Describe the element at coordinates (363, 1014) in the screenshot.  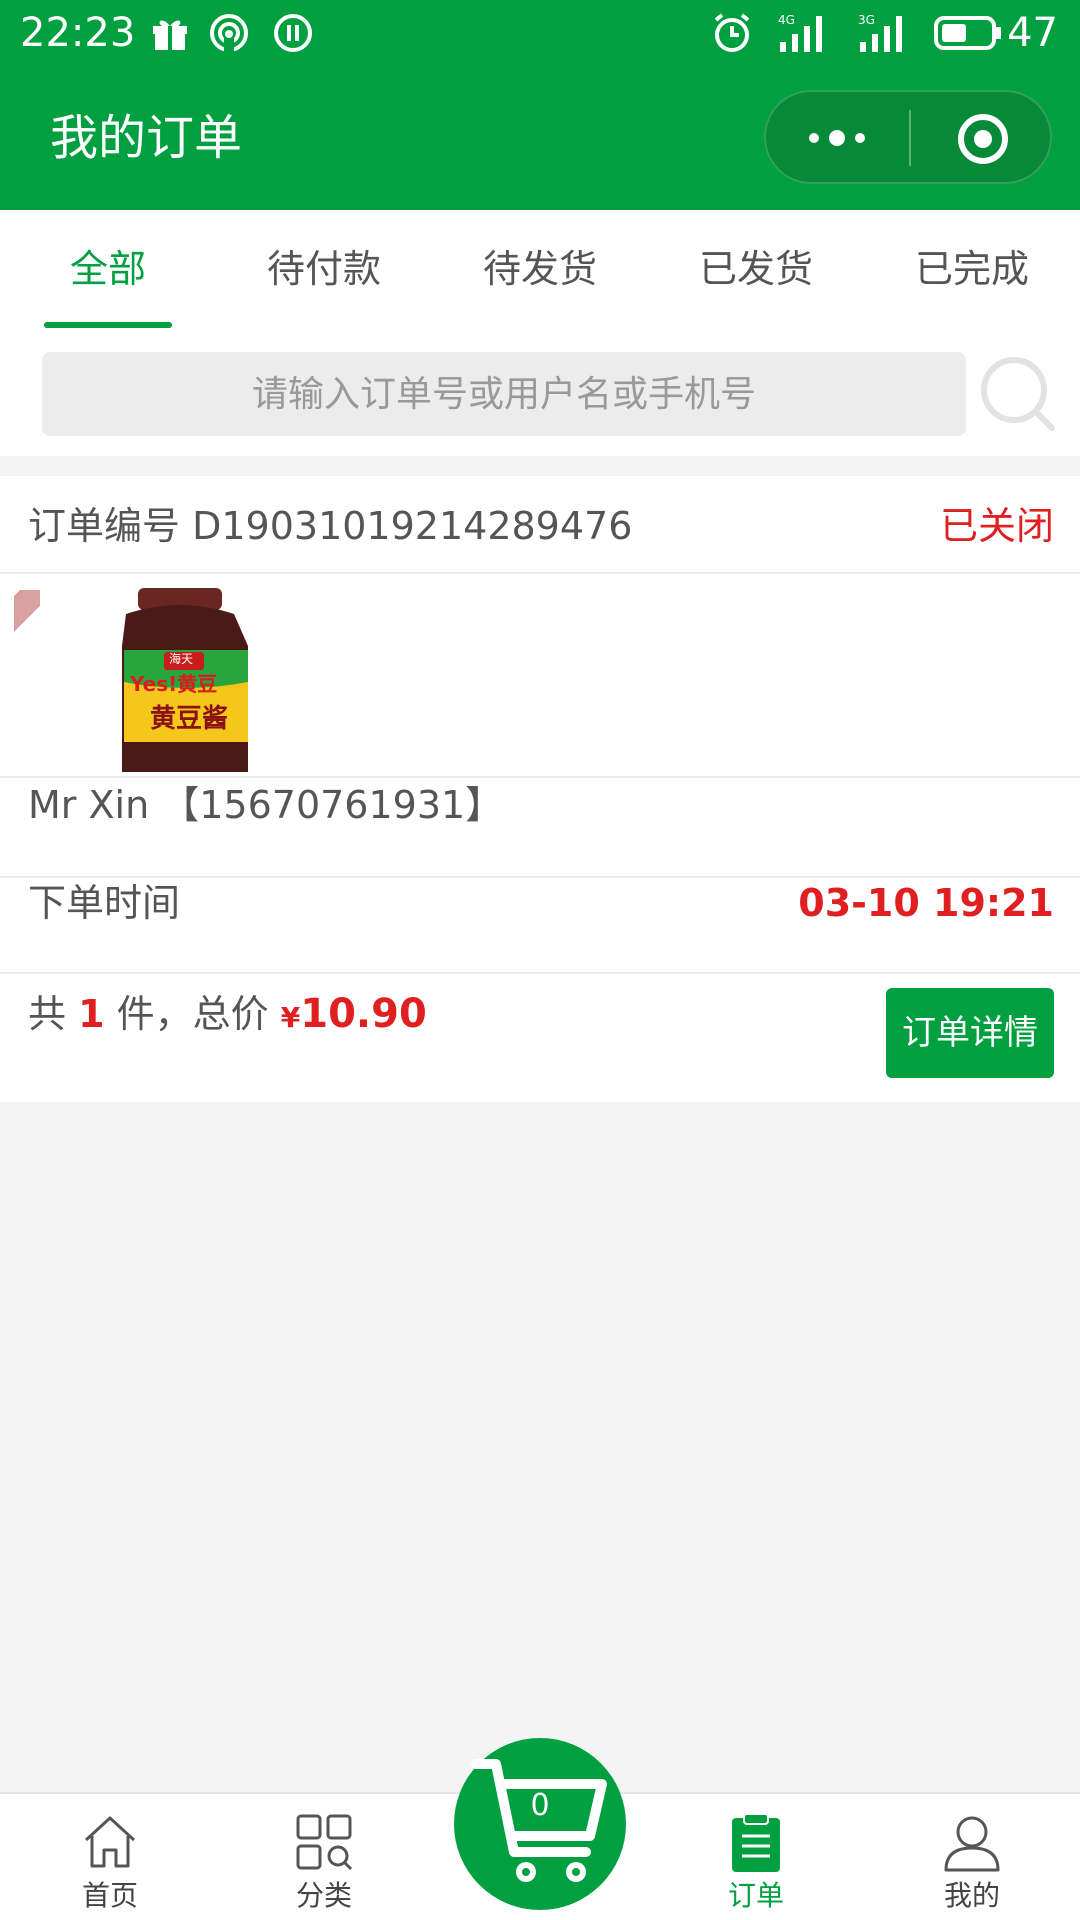
I see `total-price: 10.90` at that location.